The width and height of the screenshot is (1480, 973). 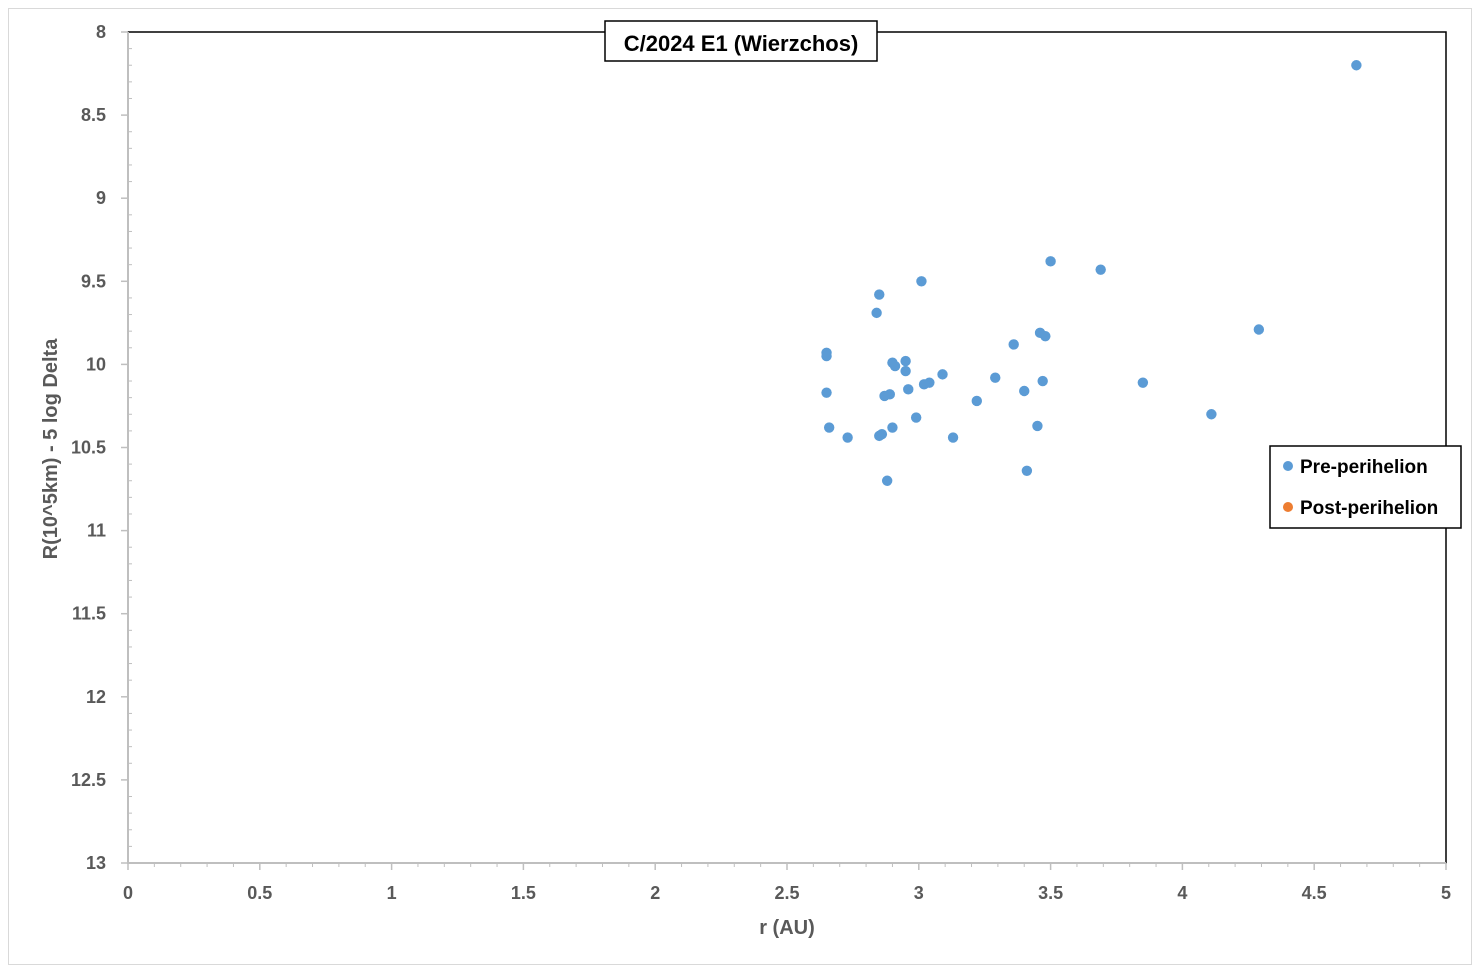 What do you see at coordinates (1050, 893) in the screenshot?
I see `x-tick-label: 3.5` at bounding box center [1050, 893].